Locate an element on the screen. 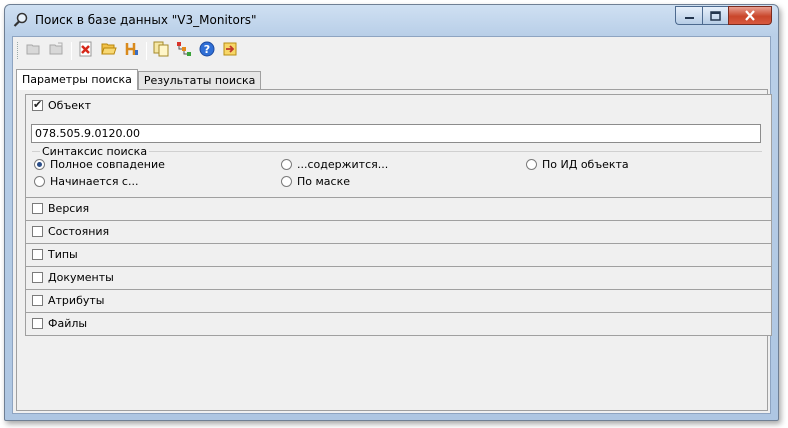 Image resolution: width=788 pixels, height=428 pixels. copy-button is located at coordinates (161, 51).